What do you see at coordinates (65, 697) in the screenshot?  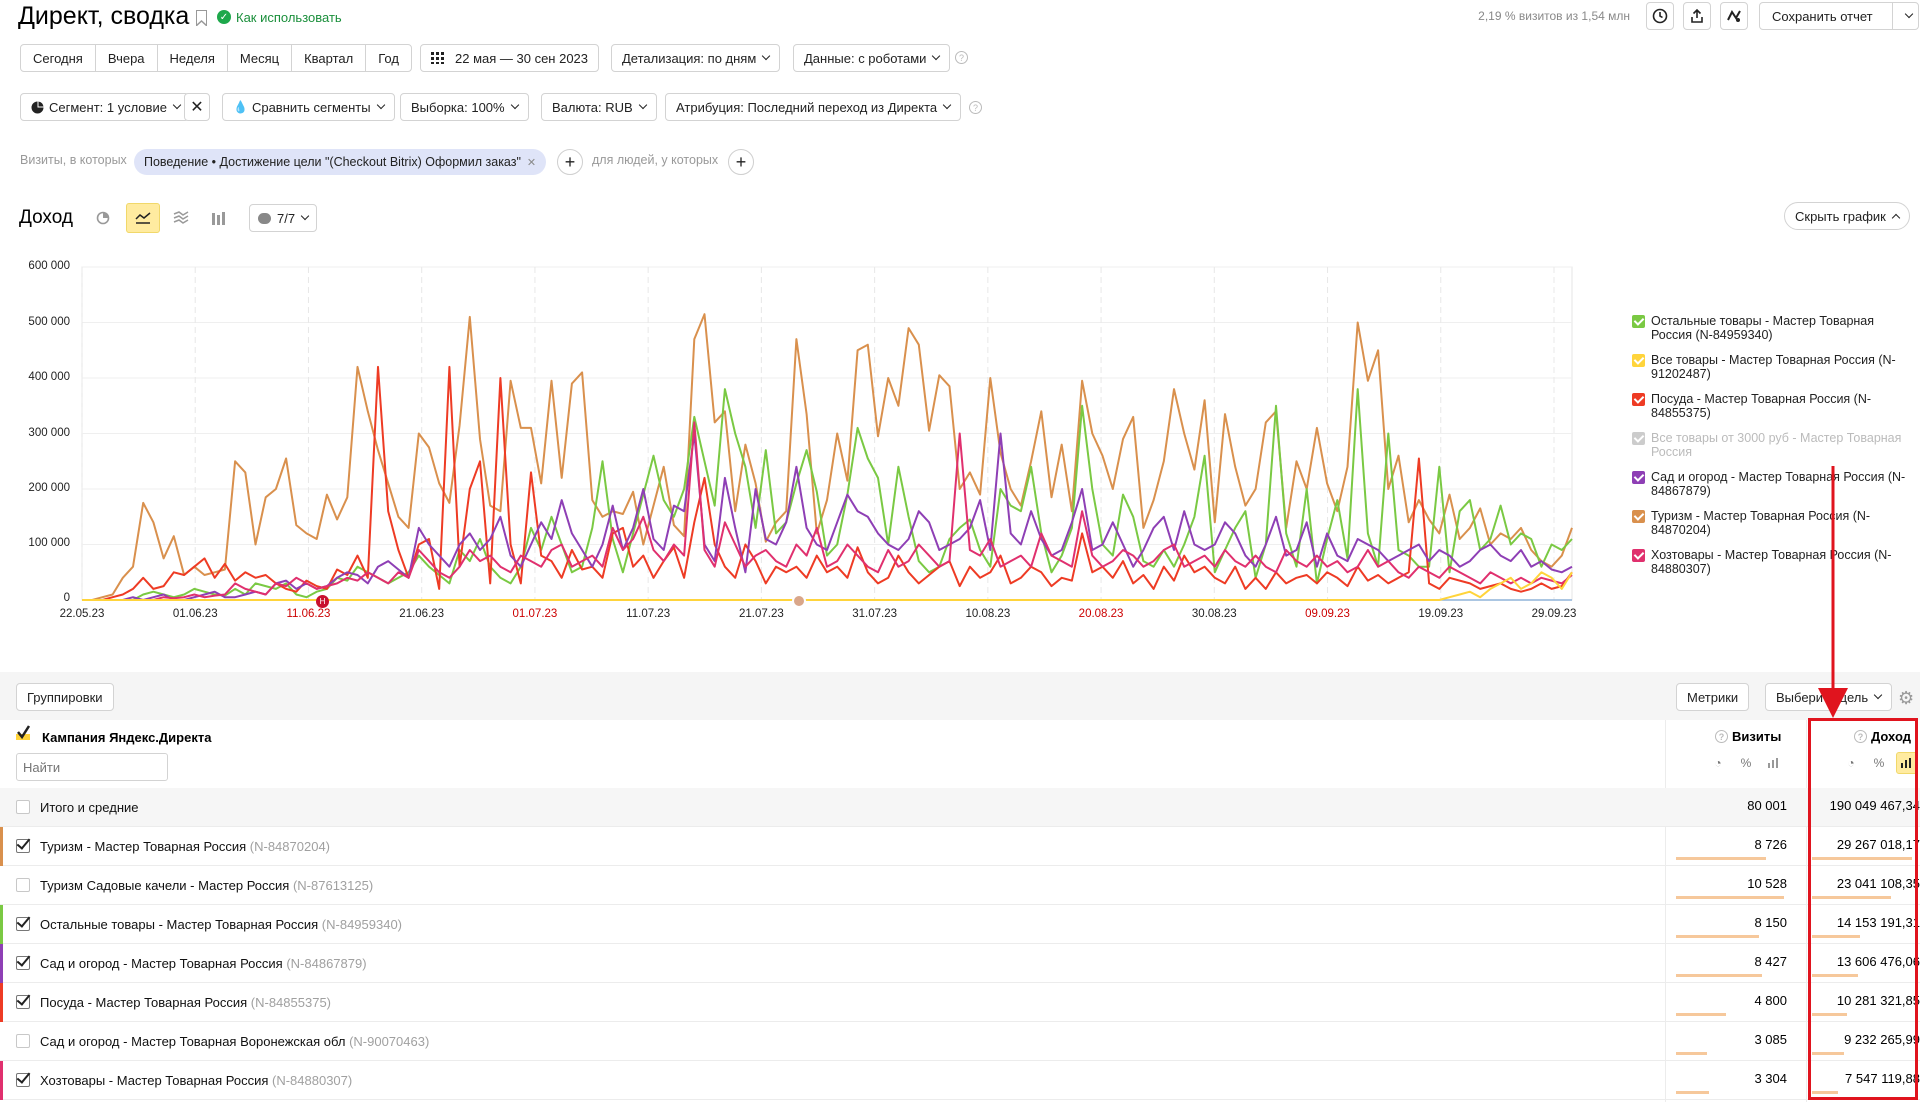 I see `groupings-button: Группировки` at bounding box center [65, 697].